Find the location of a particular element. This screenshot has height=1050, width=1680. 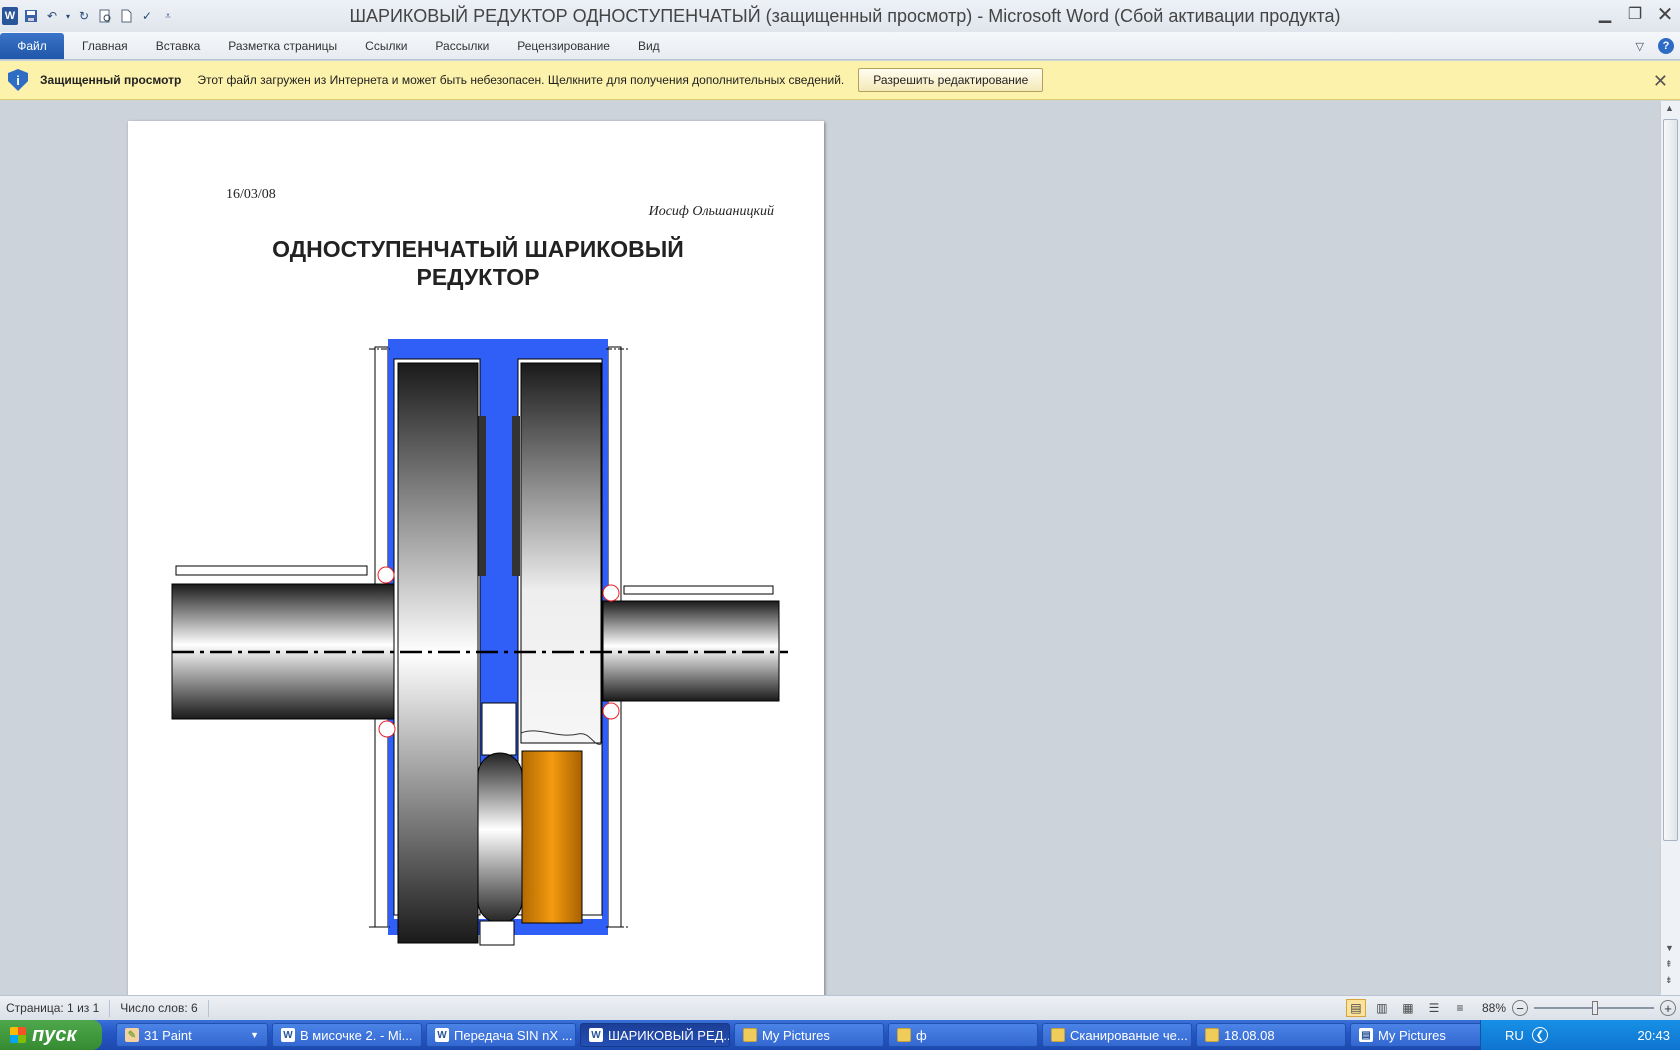

word-count: Число слов: 6 is located at coordinates (159, 1008).